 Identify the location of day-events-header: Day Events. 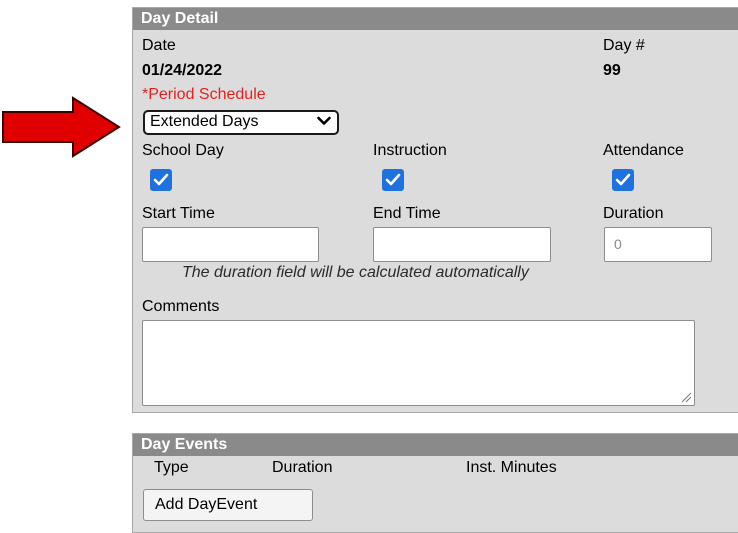
(435, 445).